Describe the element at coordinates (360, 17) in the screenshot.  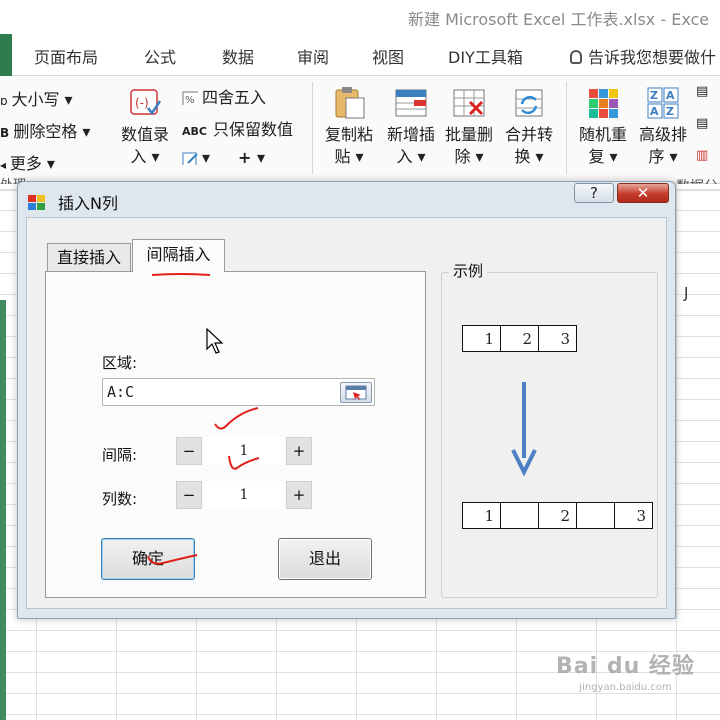
I see `excel-title-bar: 新建 Microsoft Excel 工作表.xlsx - Exce` at that location.